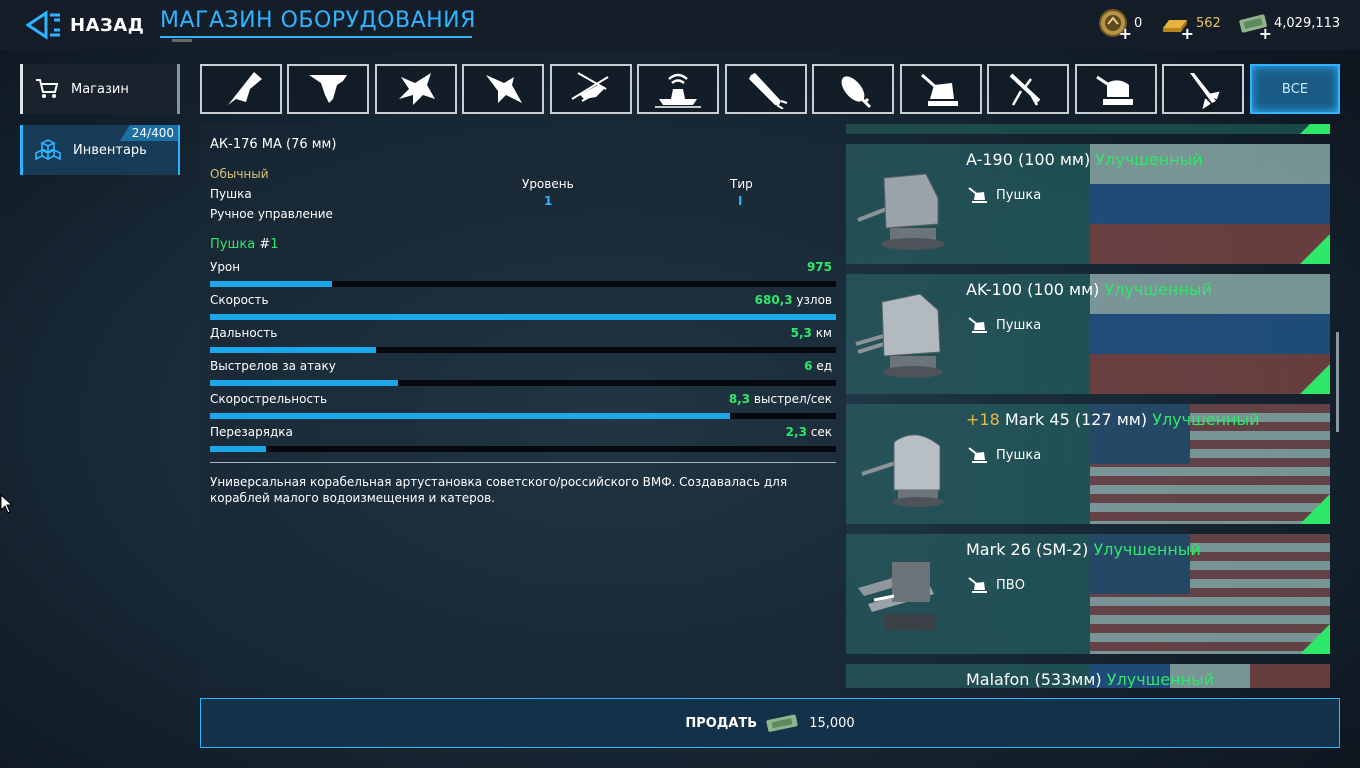  I want to click on sidebar-item-inventory: Инвентарь 24/400, so click(100, 150).